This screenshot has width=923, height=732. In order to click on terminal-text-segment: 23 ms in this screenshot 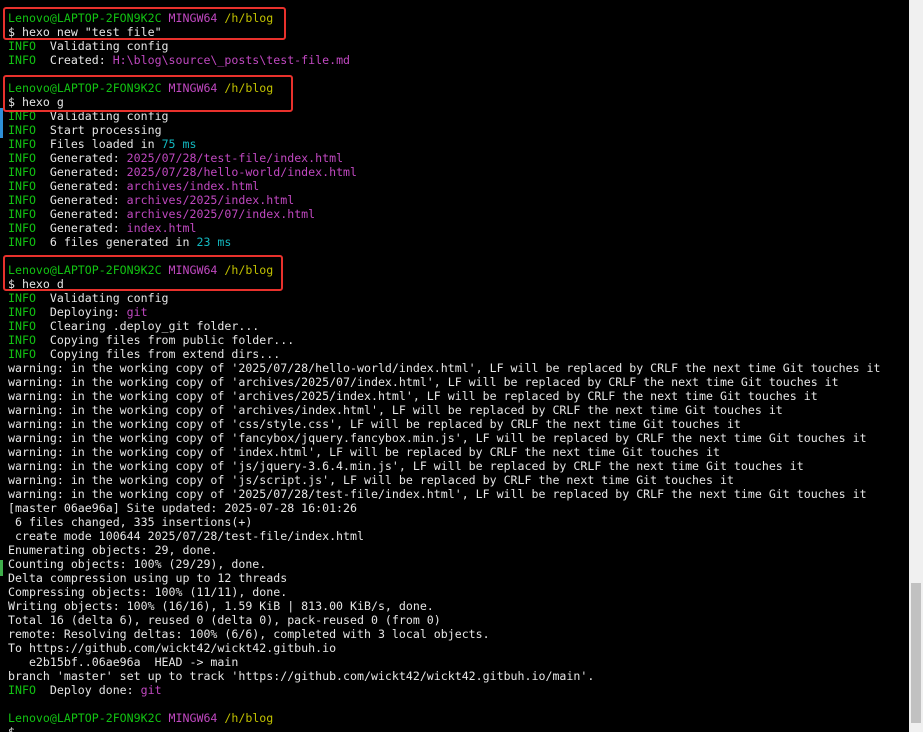, I will do `click(214, 242)`.